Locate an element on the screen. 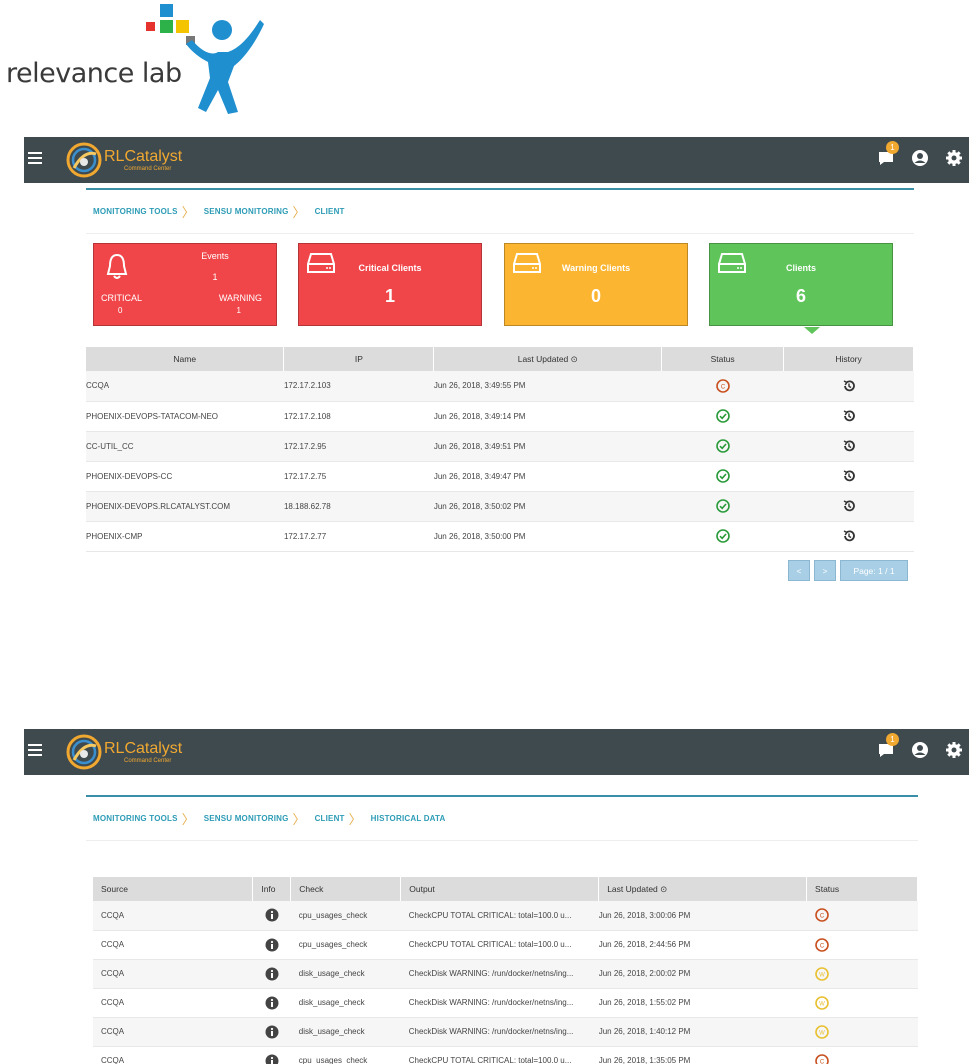  breadcrumb-historical-data: HISTORICAL DATA is located at coordinates (408, 818).